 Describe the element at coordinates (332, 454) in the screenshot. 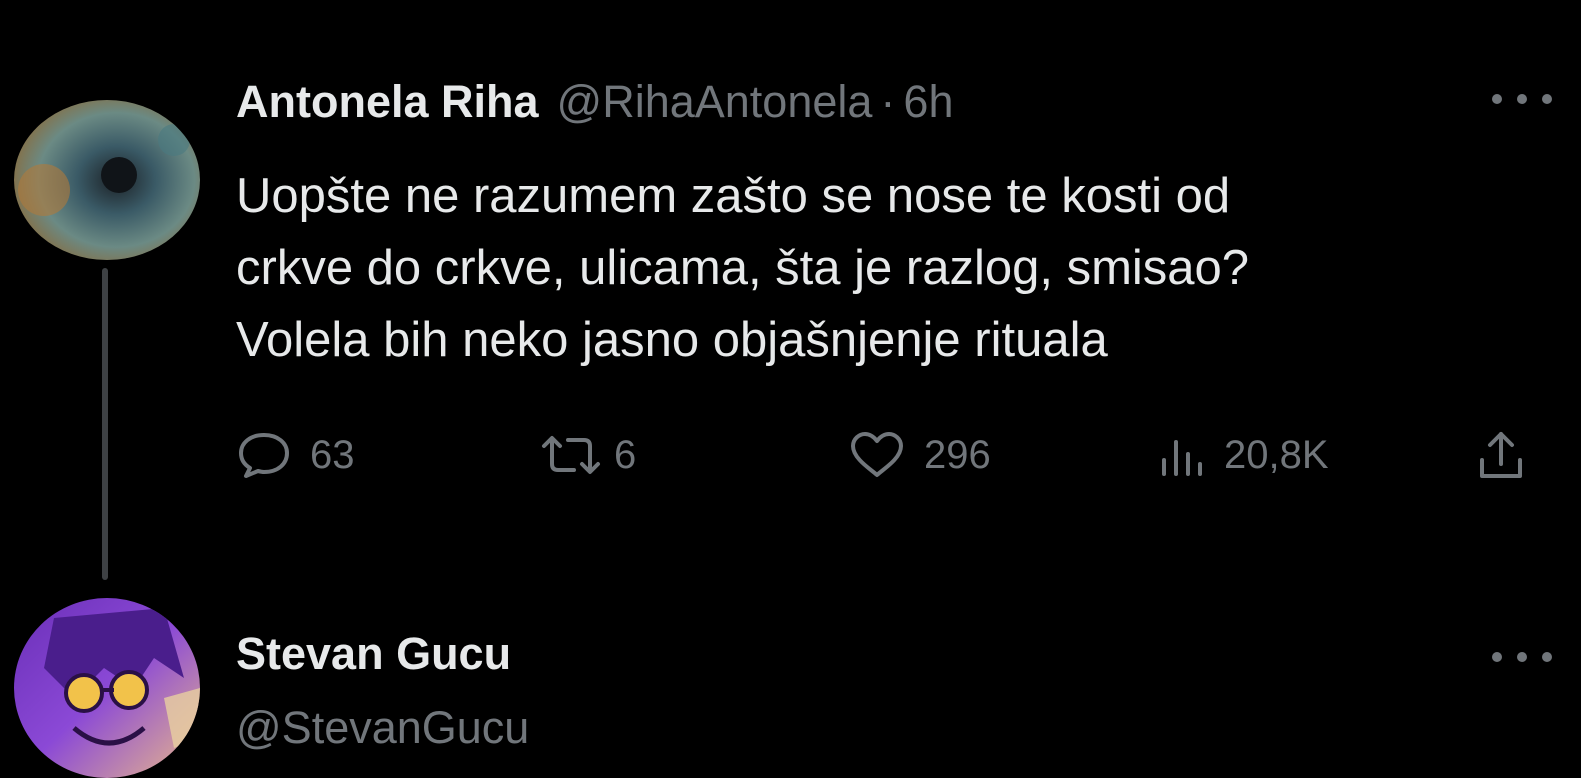

I see `reply-count: 63` at that location.